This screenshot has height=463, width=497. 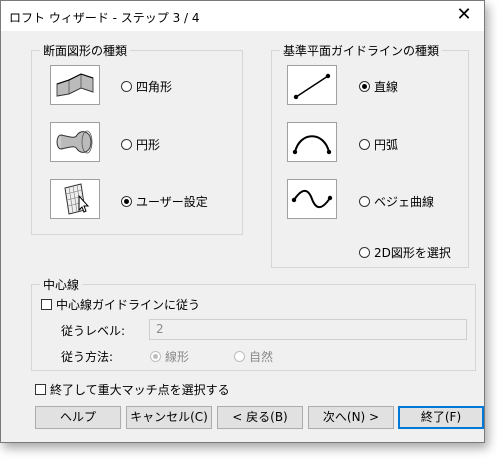 I want to click on method-natural-label: 自然, so click(x=261, y=357).